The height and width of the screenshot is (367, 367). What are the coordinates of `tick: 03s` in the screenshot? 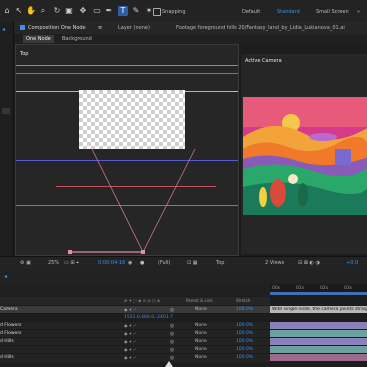 It's located at (348, 288).